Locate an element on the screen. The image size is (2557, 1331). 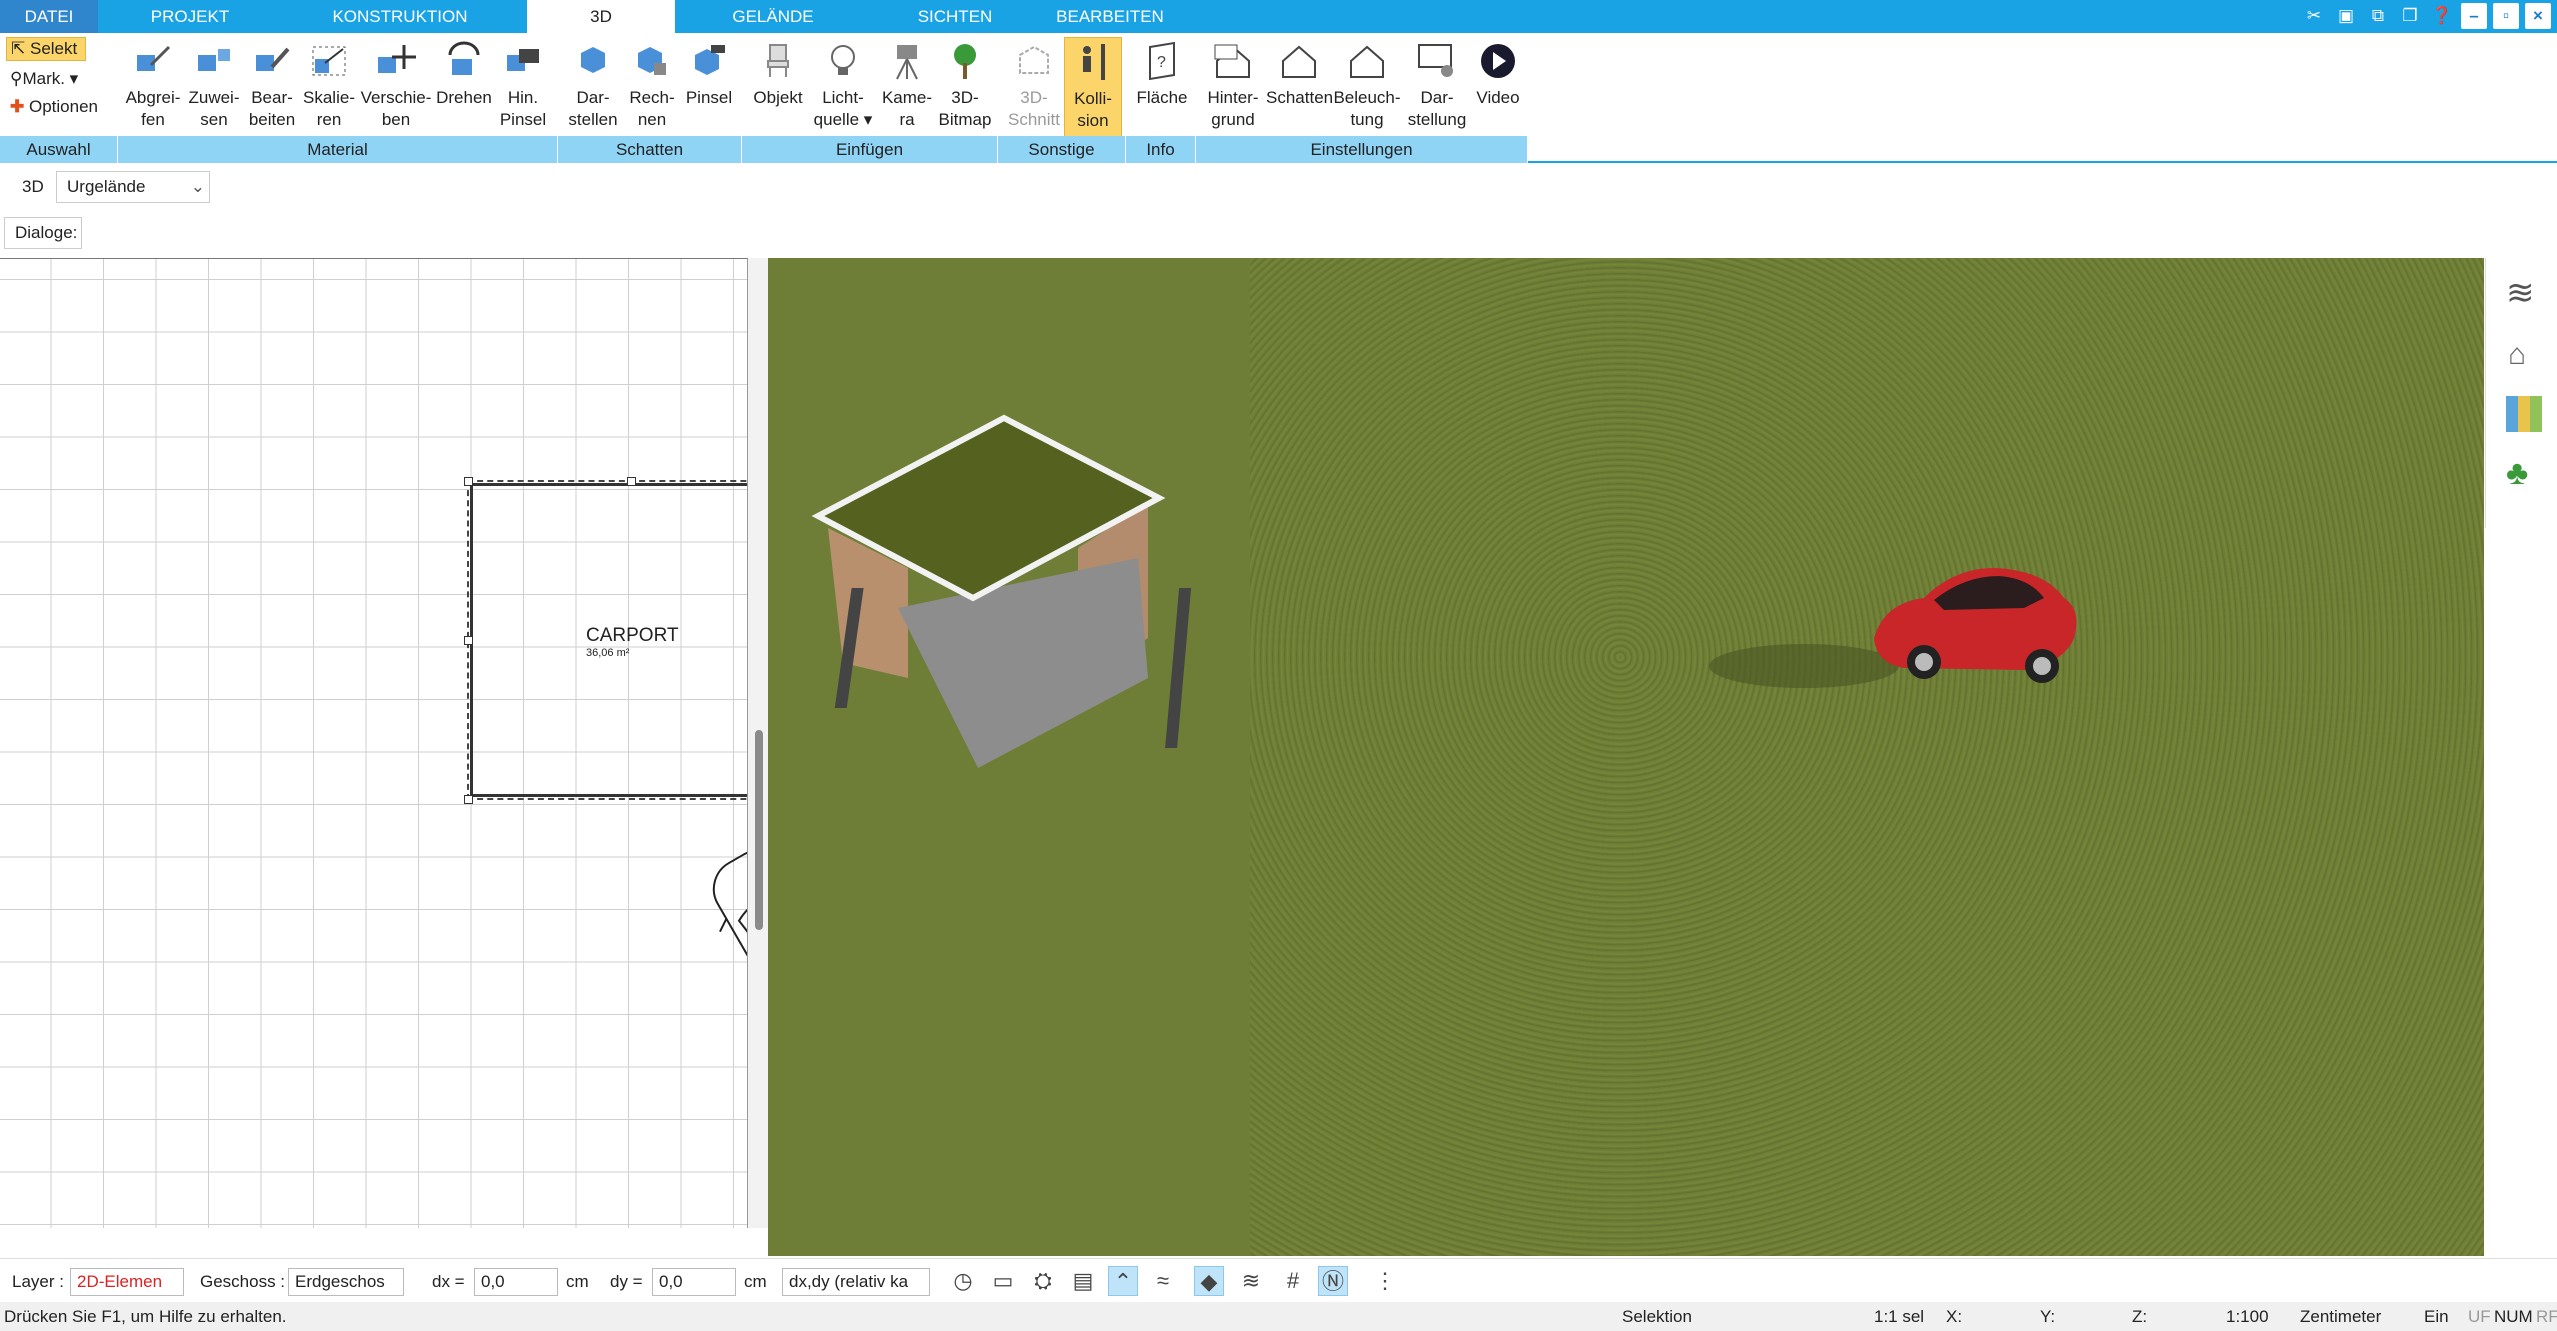
tools-icon: ✂ is located at coordinates (2314, 16).